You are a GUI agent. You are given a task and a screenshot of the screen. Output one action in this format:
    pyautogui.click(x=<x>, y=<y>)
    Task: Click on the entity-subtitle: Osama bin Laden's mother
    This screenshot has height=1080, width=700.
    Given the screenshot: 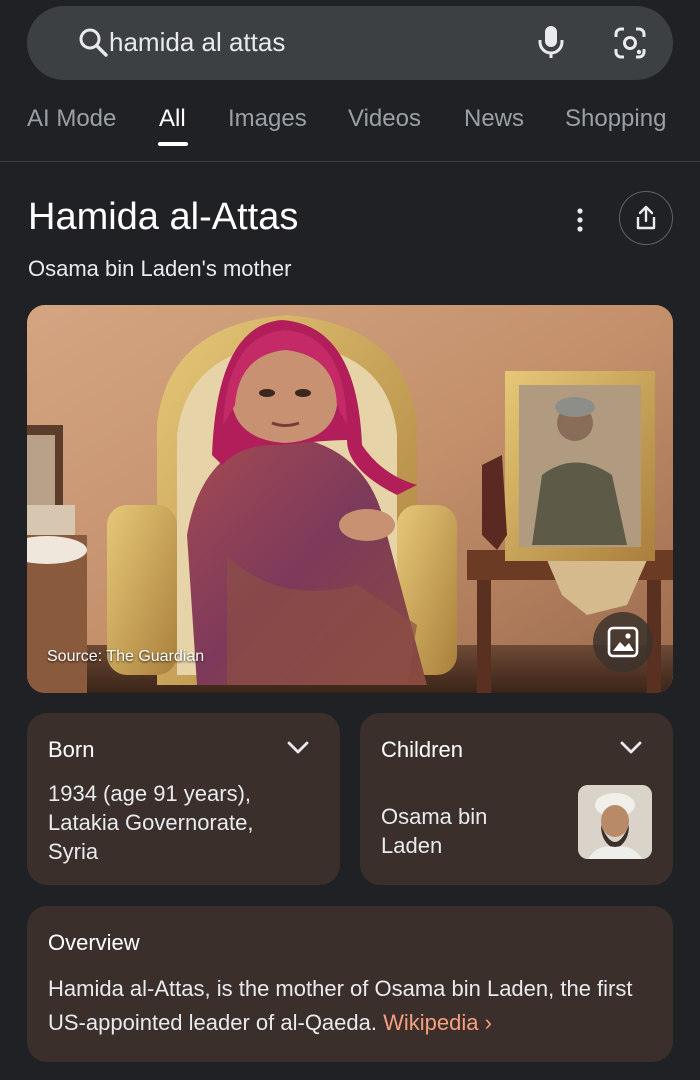 What is the action you would take?
    pyautogui.click(x=160, y=268)
    